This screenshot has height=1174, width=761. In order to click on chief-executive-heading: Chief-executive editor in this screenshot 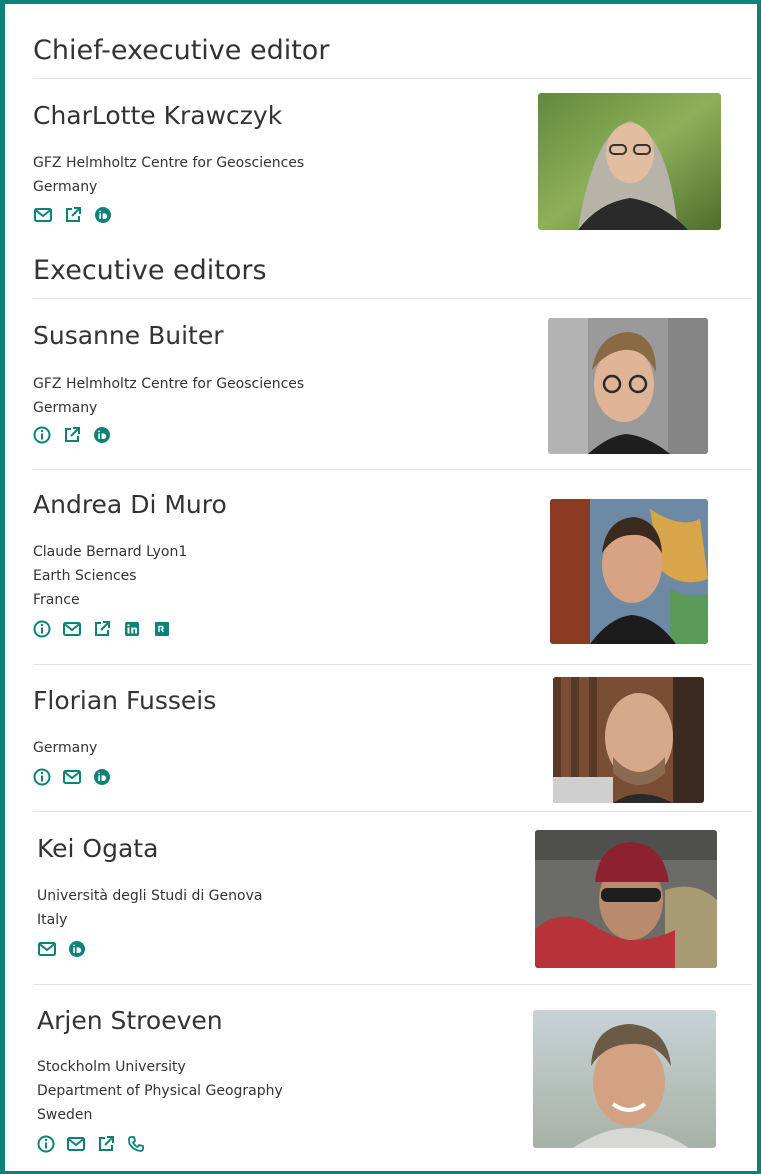, I will do `click(181, 50)`.